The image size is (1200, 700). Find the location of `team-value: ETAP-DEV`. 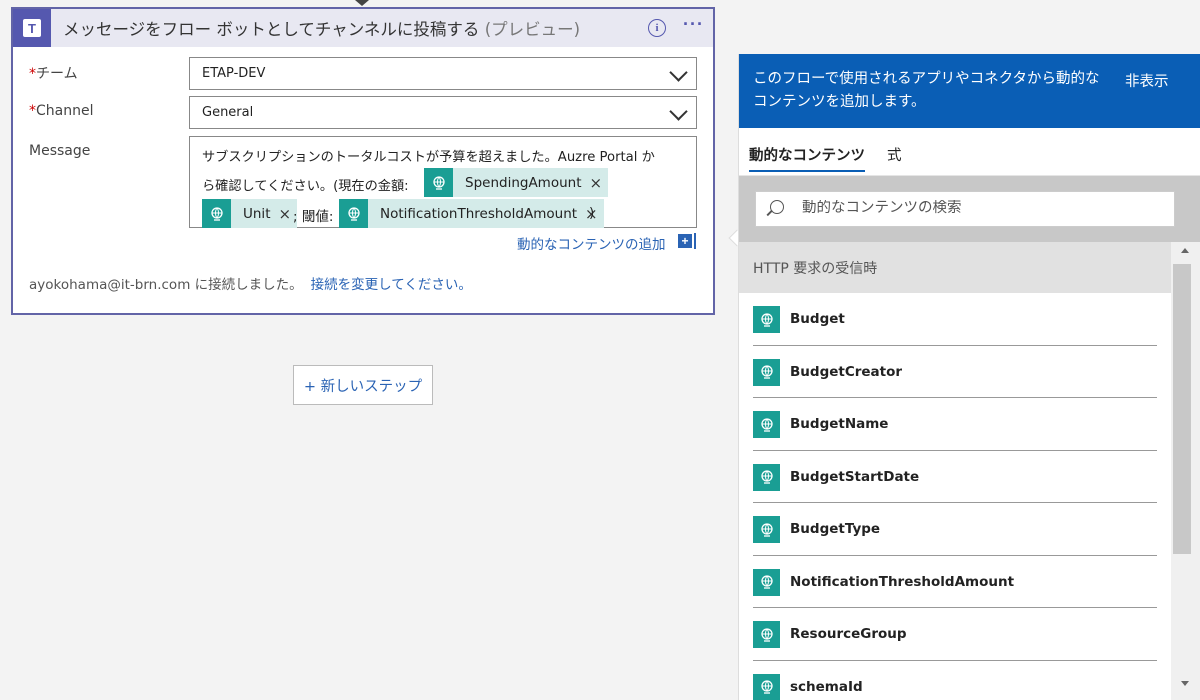

team-value: ETAP-DEV is located at coordinates (234, 73).